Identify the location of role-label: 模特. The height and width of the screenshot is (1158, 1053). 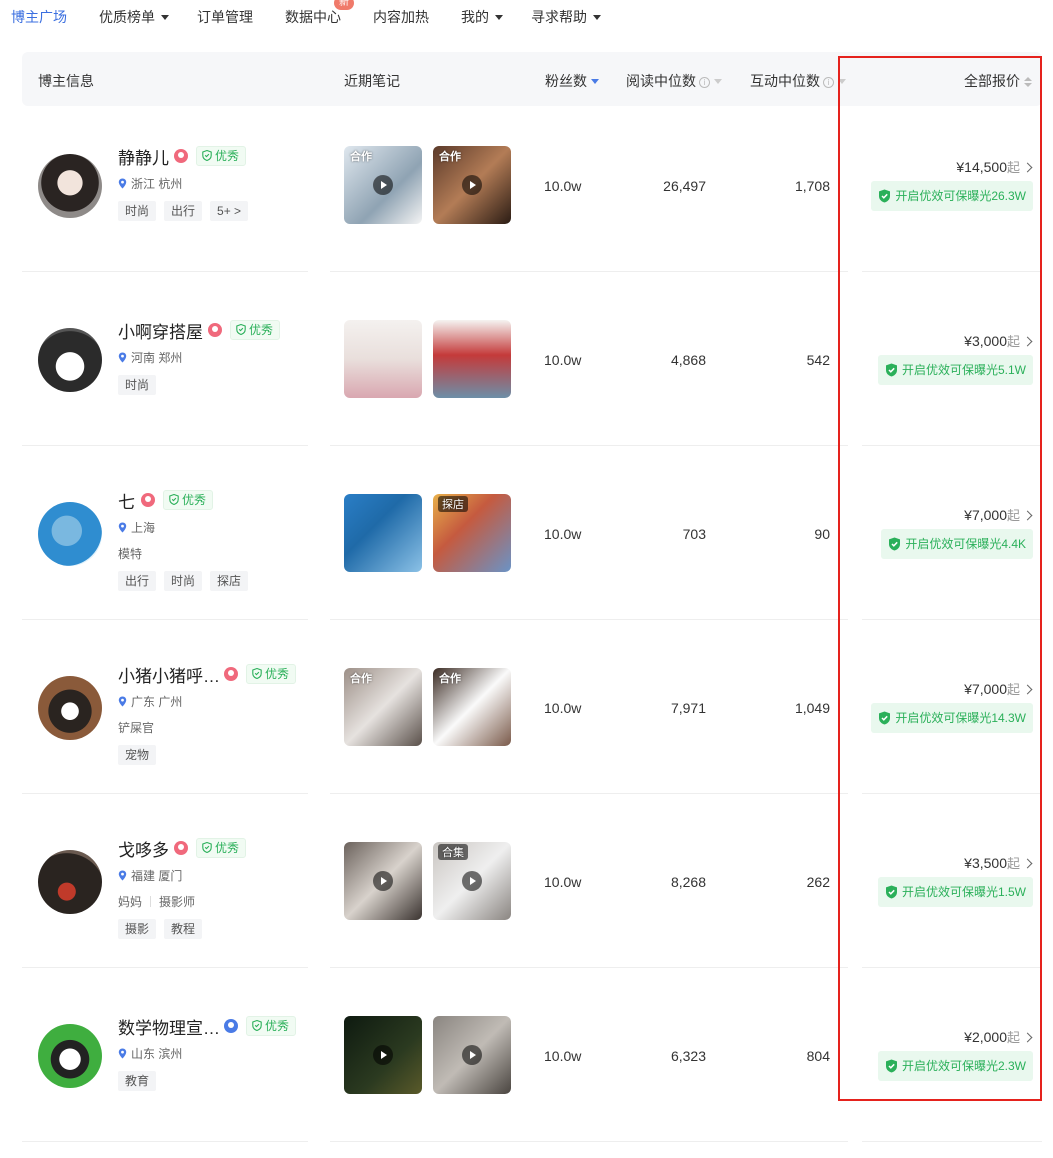
(130, 554).